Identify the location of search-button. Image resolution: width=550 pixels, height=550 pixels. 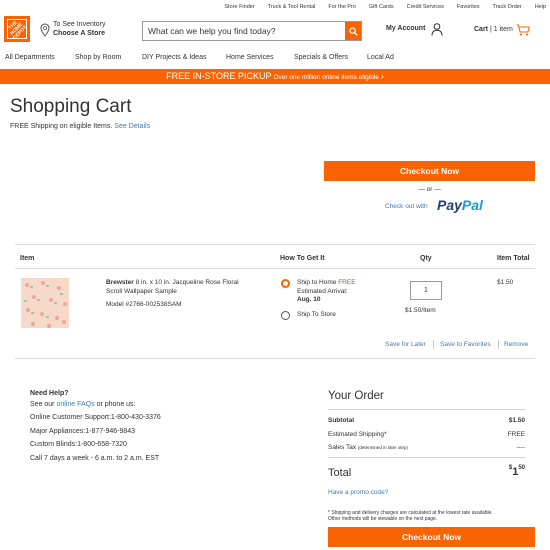
(353, 31).